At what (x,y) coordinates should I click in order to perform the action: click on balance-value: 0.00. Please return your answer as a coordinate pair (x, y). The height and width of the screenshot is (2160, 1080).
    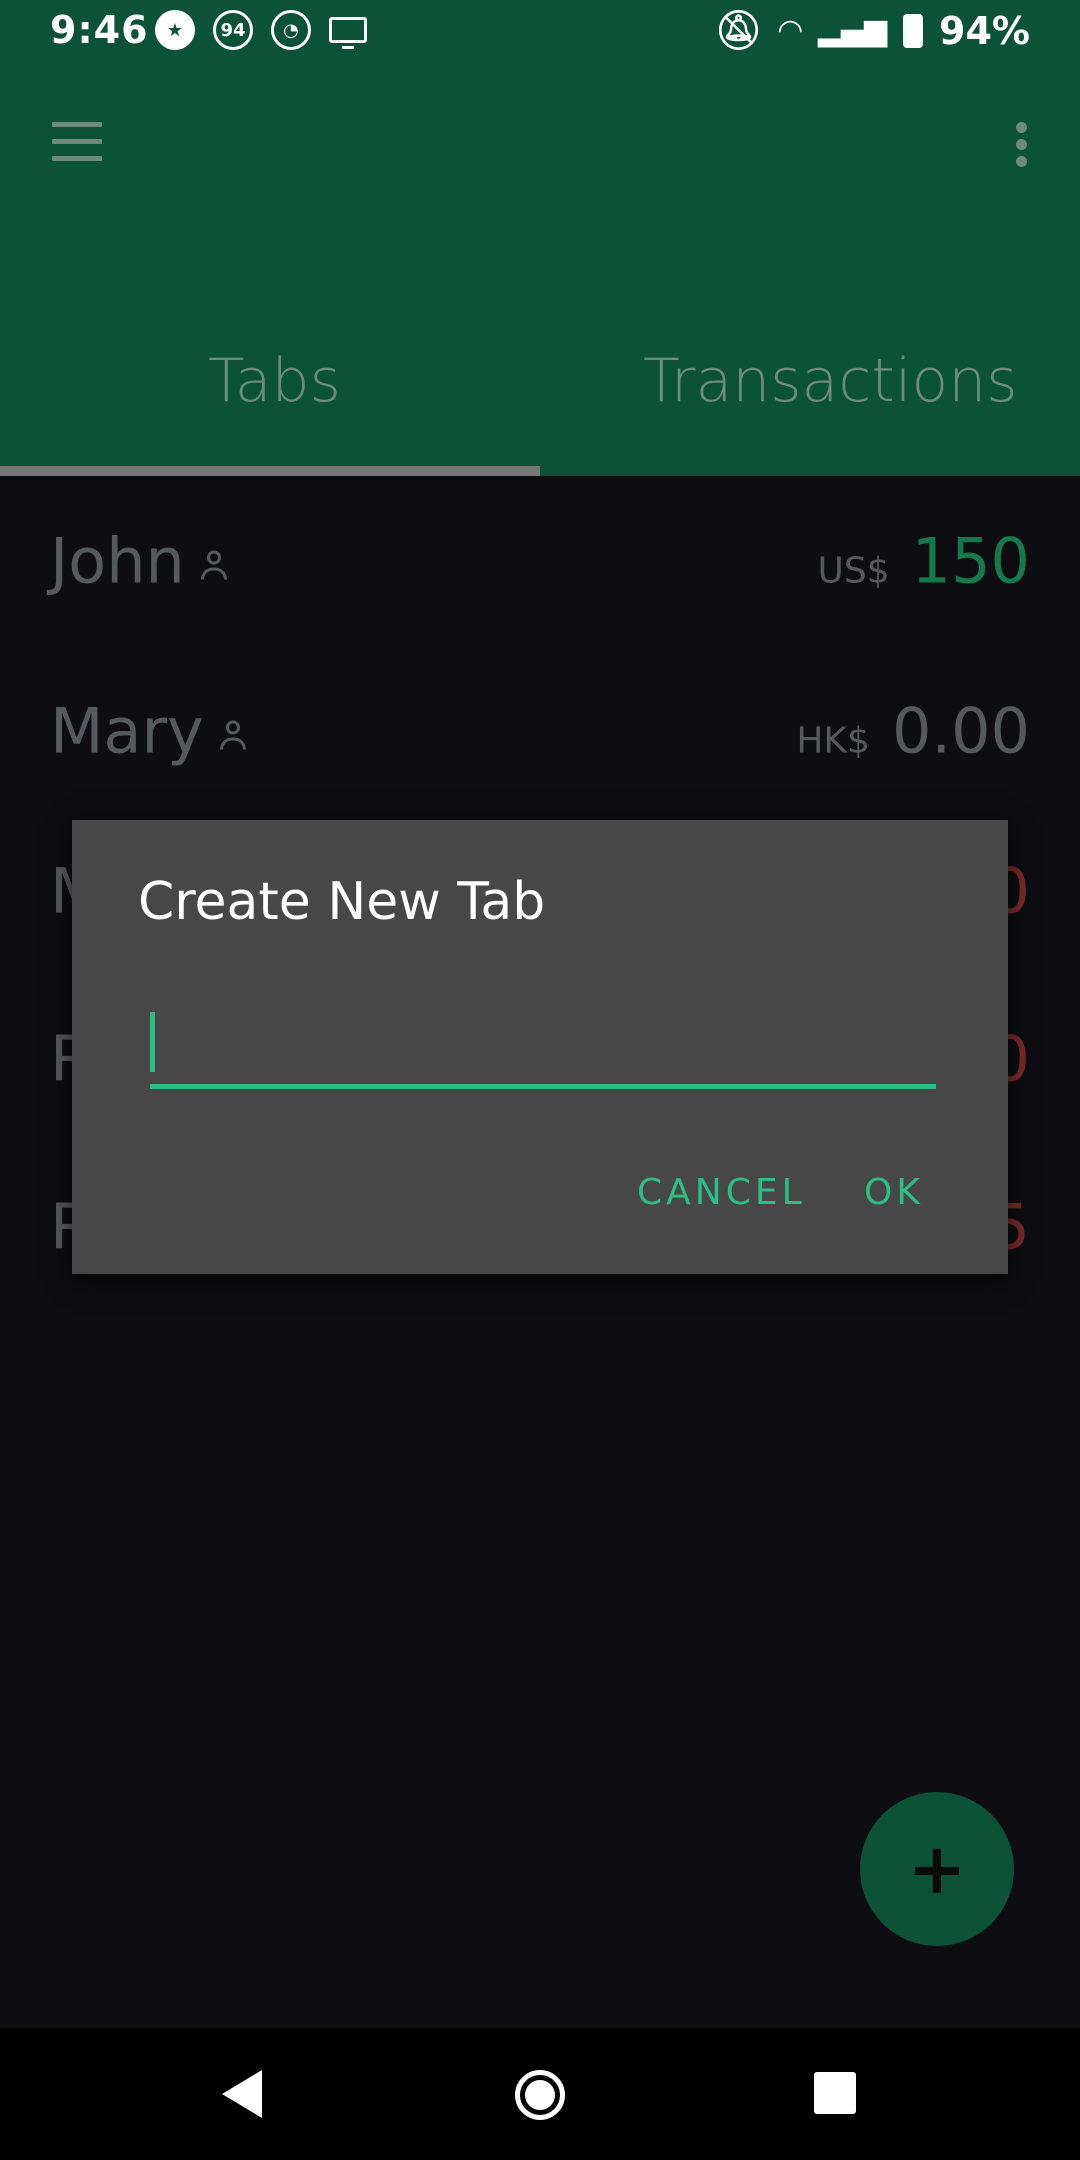
    Looking at the image, I should click on (960, 731).